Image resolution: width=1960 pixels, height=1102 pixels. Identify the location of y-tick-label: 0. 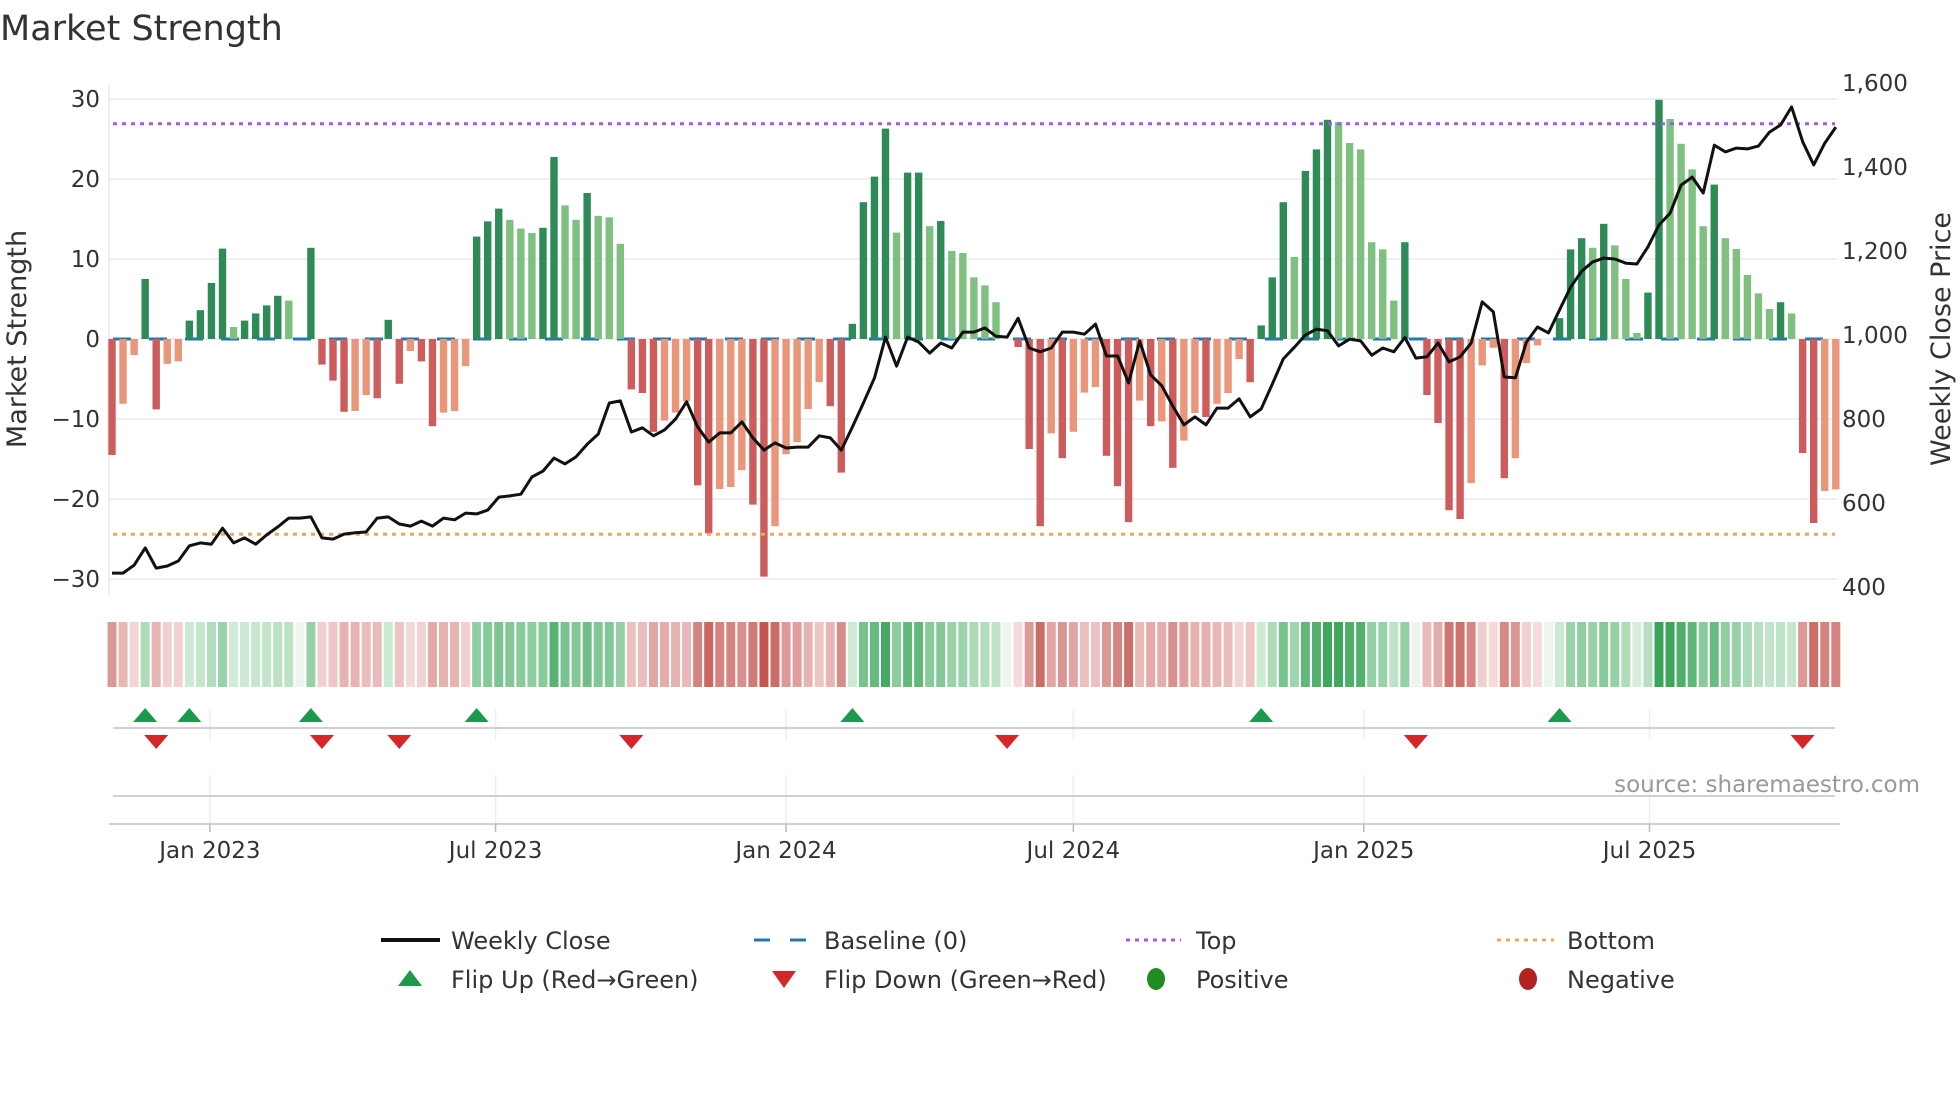
(92, 340).